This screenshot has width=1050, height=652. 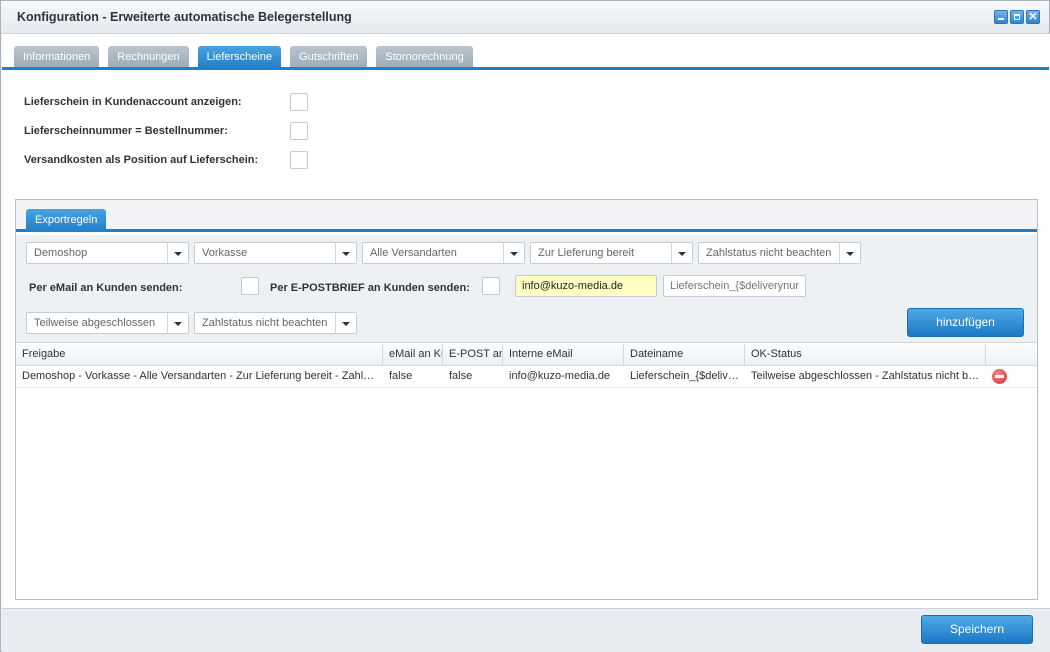 I want to click on epost-label: Per E-POSTBRIEF an Kunden senden:, so click(x=370, y=288).